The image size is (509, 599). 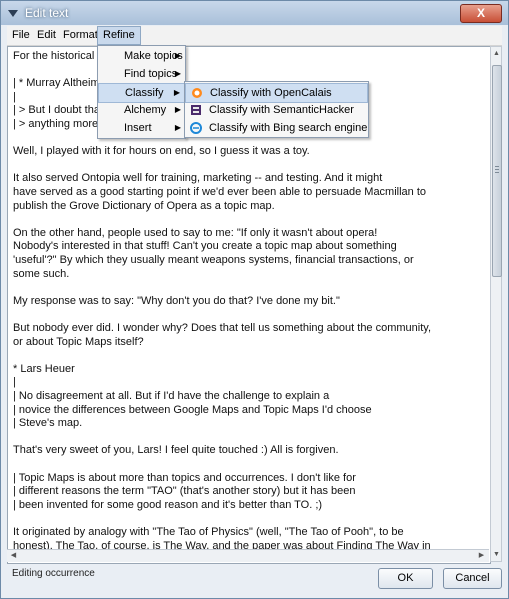 What do you see at coordinates (196, 128) in the screenshot?
I see `bing-icon` at bounding box center [196, 128].